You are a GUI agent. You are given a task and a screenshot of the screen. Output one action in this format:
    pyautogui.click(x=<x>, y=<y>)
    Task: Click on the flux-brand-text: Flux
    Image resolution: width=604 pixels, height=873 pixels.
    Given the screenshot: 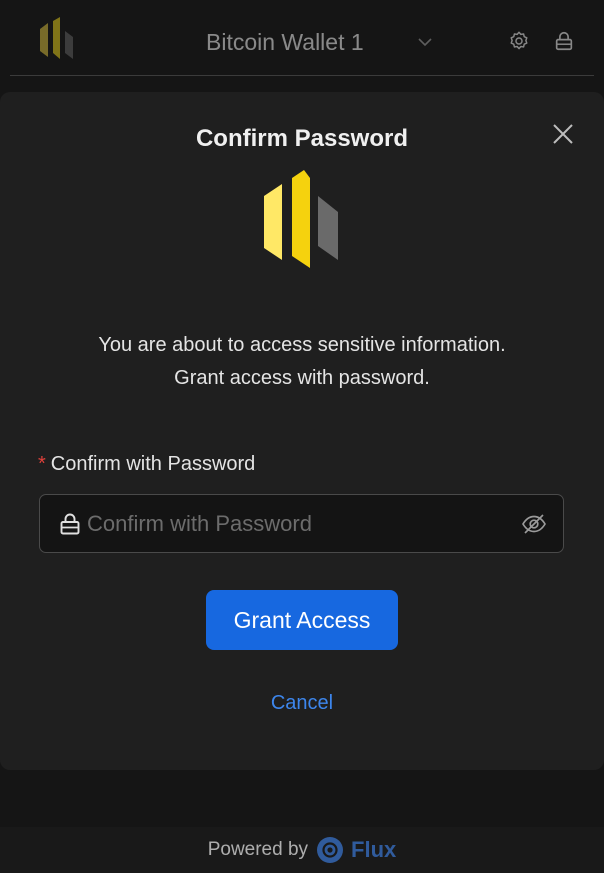 What is the action you would take?
    pyautogui.click(x=374, y=849)
    